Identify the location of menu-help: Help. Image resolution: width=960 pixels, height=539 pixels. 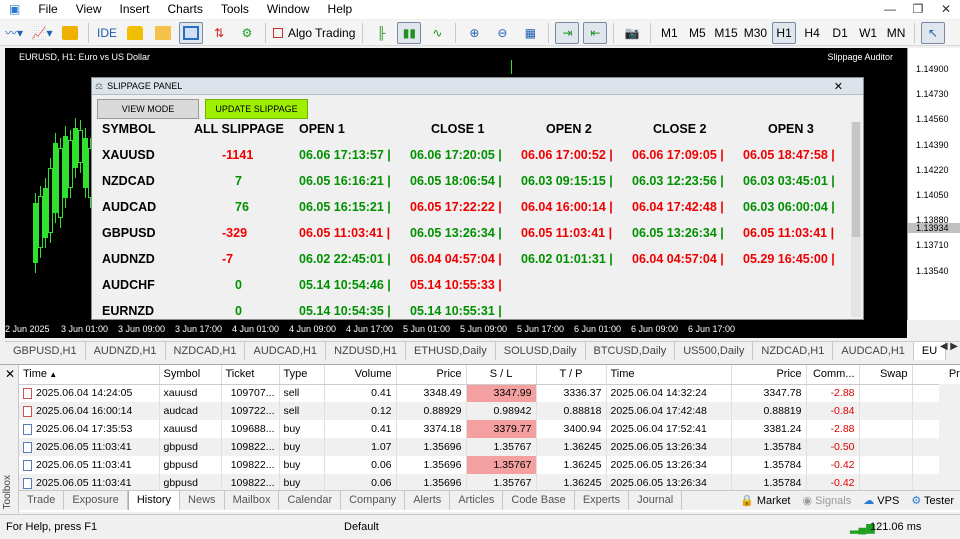
(340, 9).